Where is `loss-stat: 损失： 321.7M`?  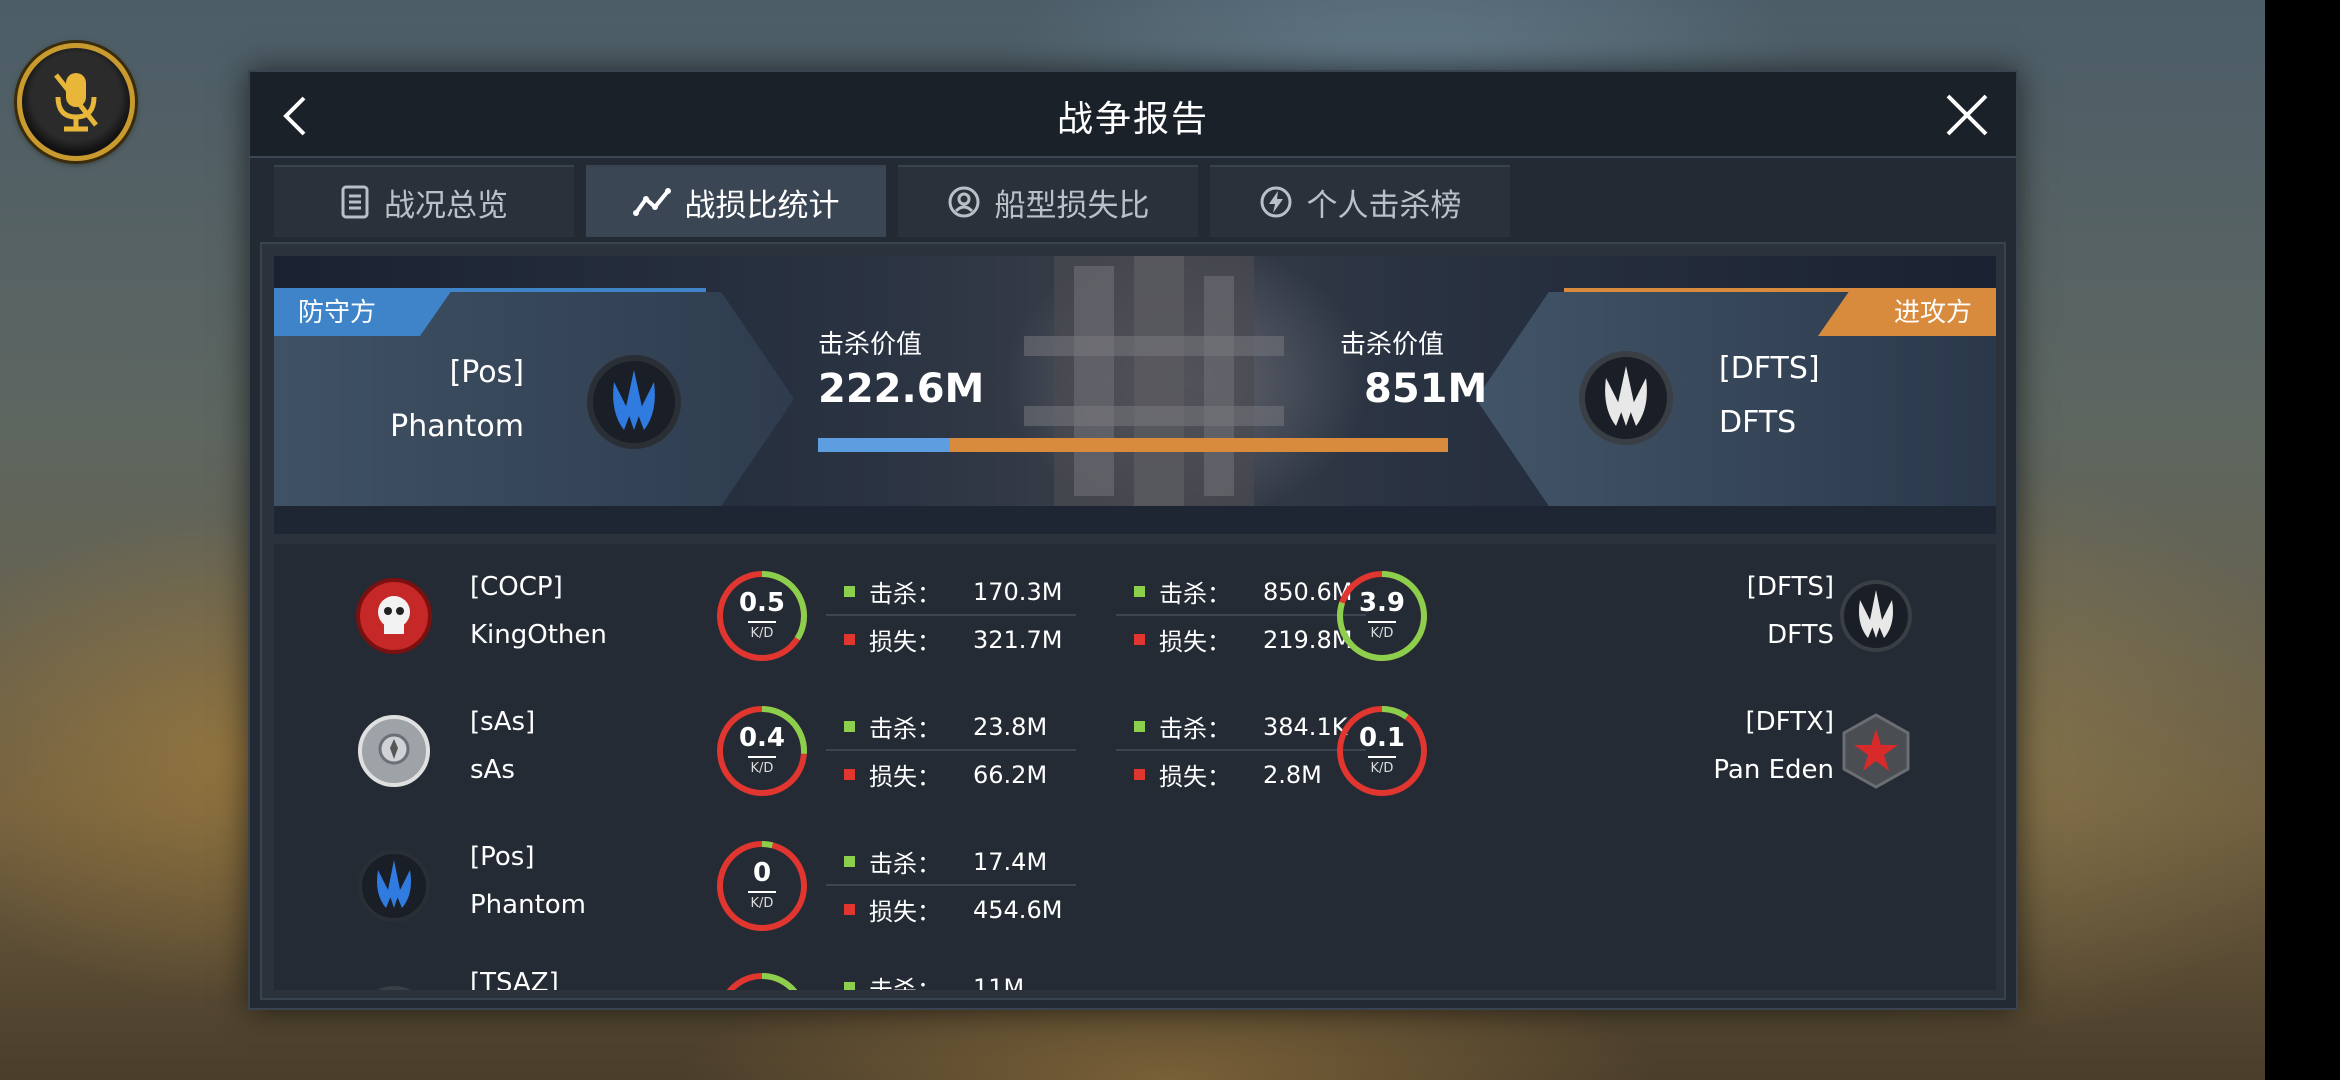 loss-stat: 损失： 321.7M is located at coordinates (953, 639).